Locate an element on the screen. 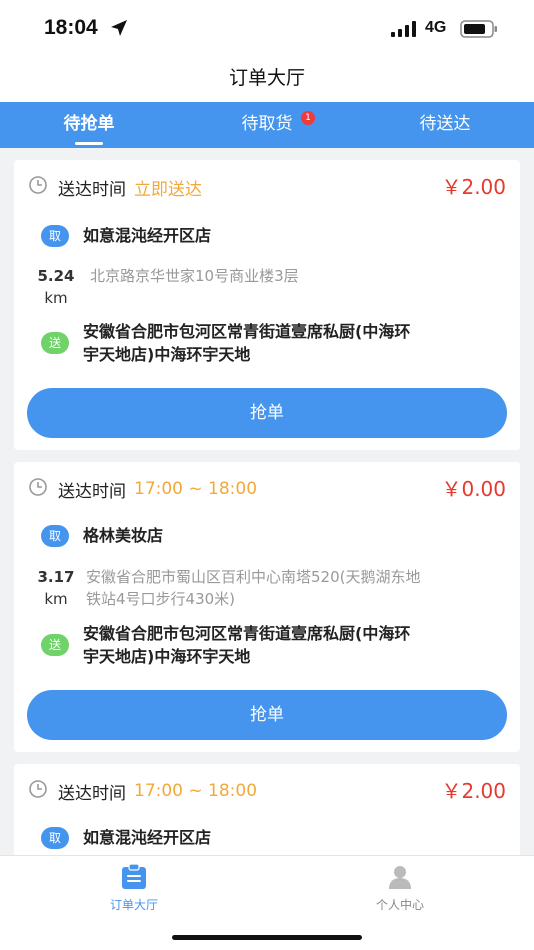  pickup-address-line: 铁站4号口步行430米) is located at coordinates (161, 599).